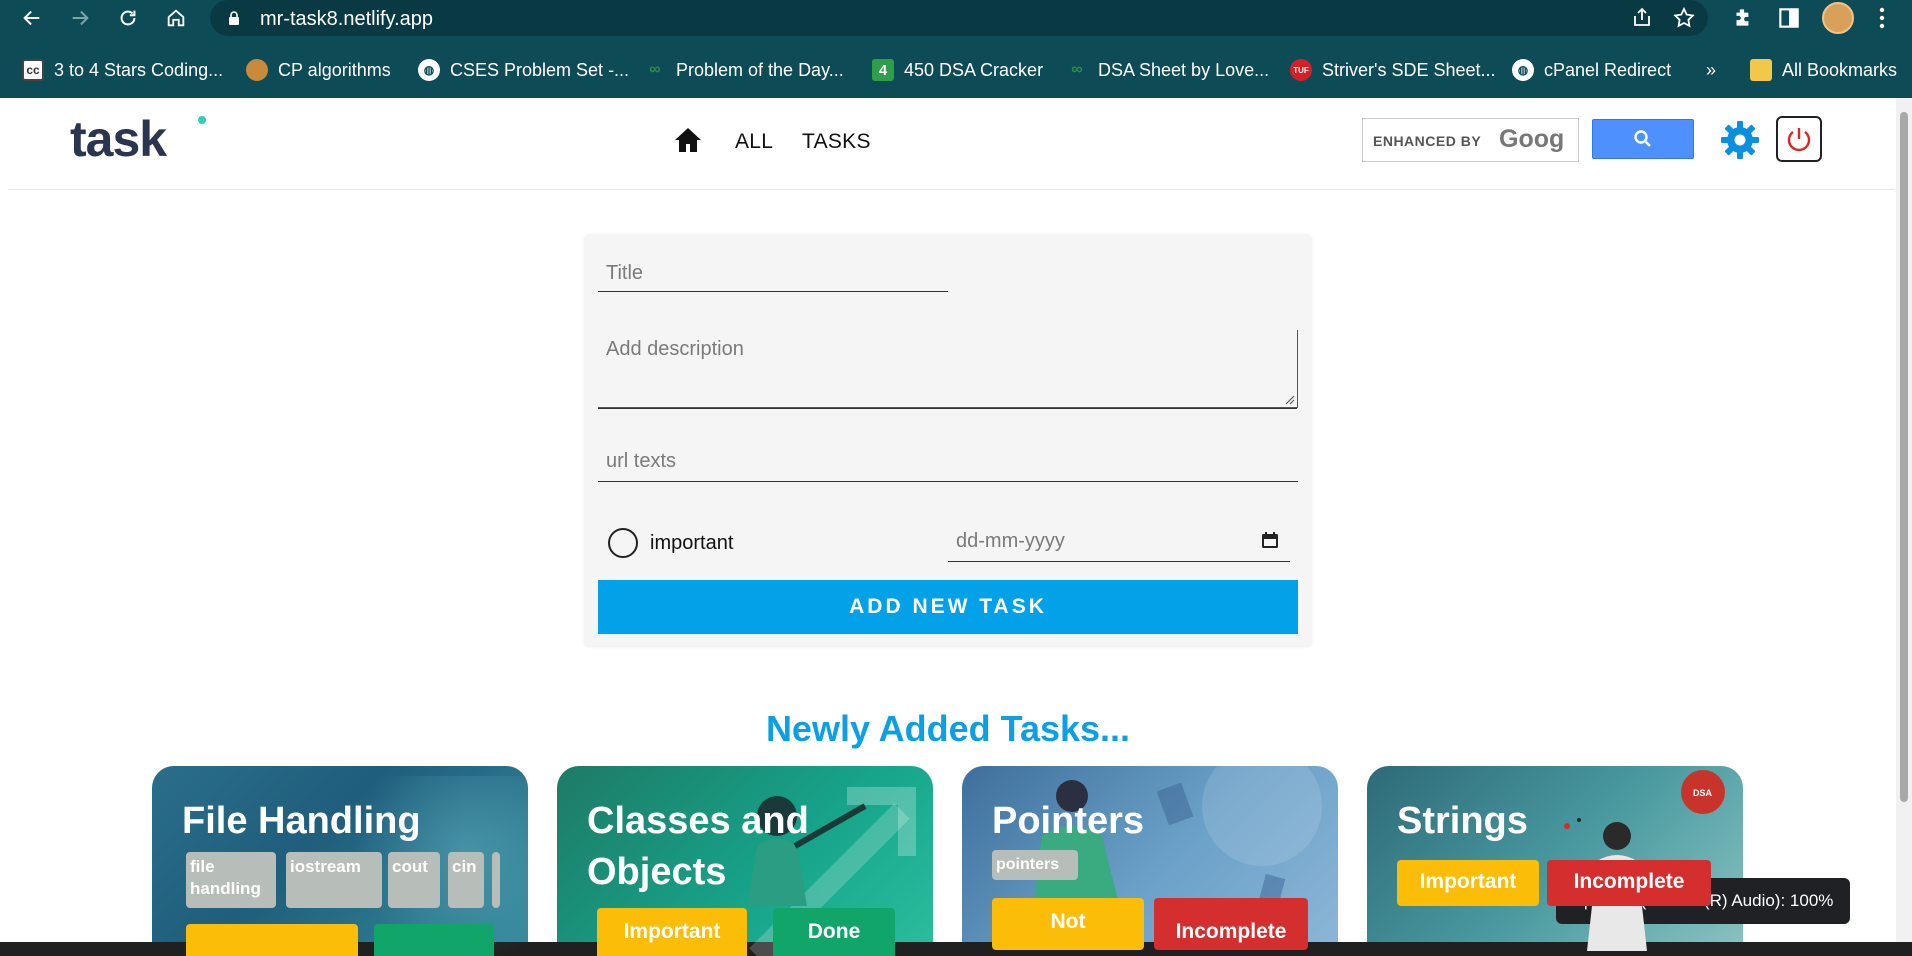  What do you see at coordinates (257, 70) in the screenshot?
I see `cp-algorithms-icon` at bounding box center [257, 70].